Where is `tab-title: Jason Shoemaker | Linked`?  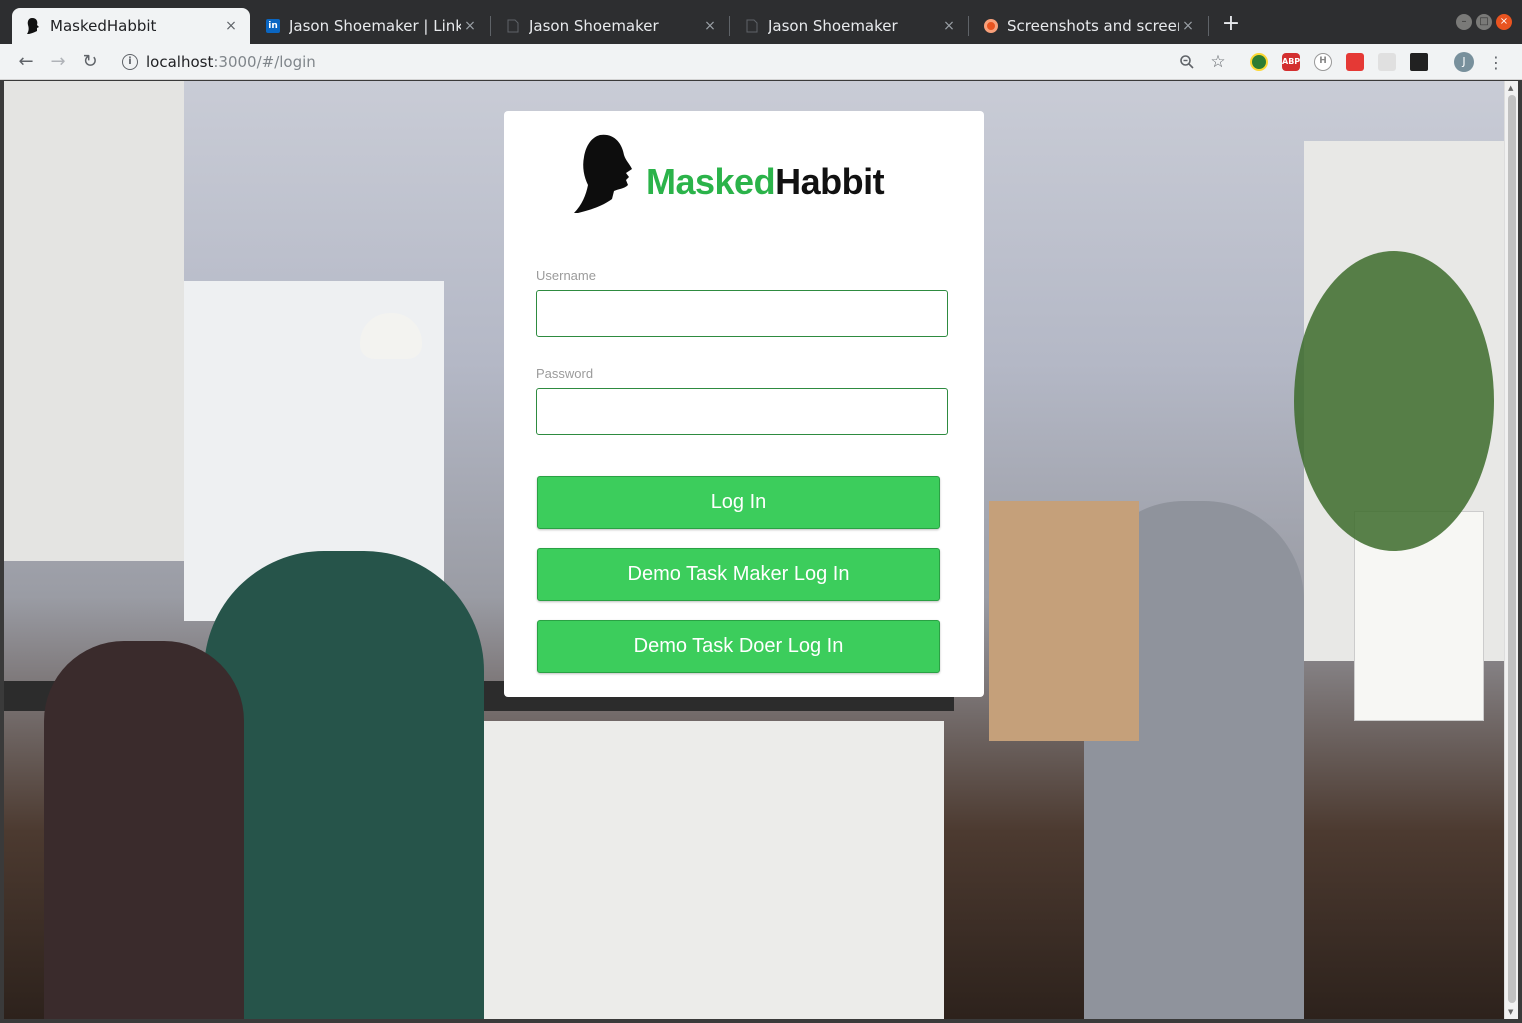 tab-title: Jason Shoemaker | Linked is located at coordinates (375, 26).